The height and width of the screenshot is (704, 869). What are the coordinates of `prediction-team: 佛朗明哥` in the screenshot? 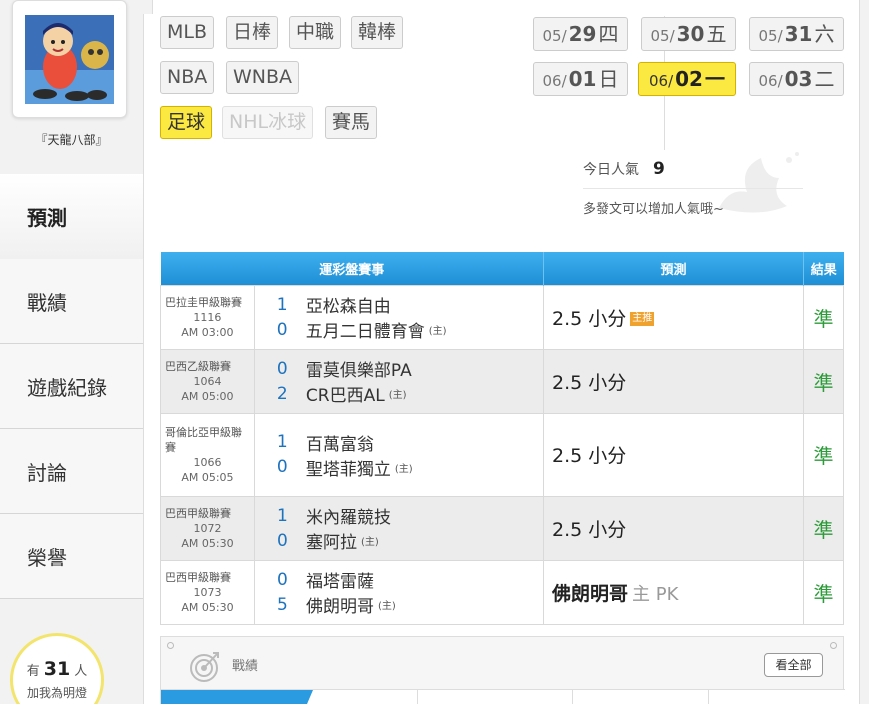 It's located at (590, 593).